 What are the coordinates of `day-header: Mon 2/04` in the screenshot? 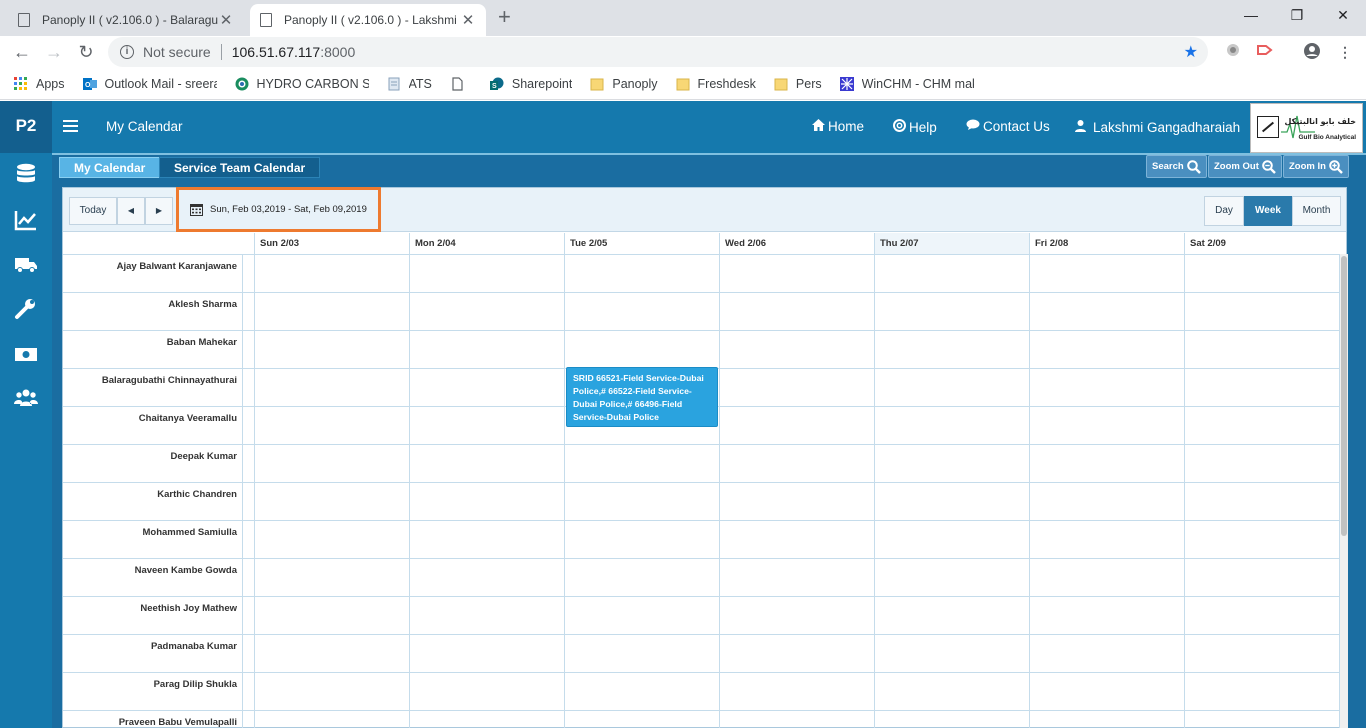 It's located at (486, 243).